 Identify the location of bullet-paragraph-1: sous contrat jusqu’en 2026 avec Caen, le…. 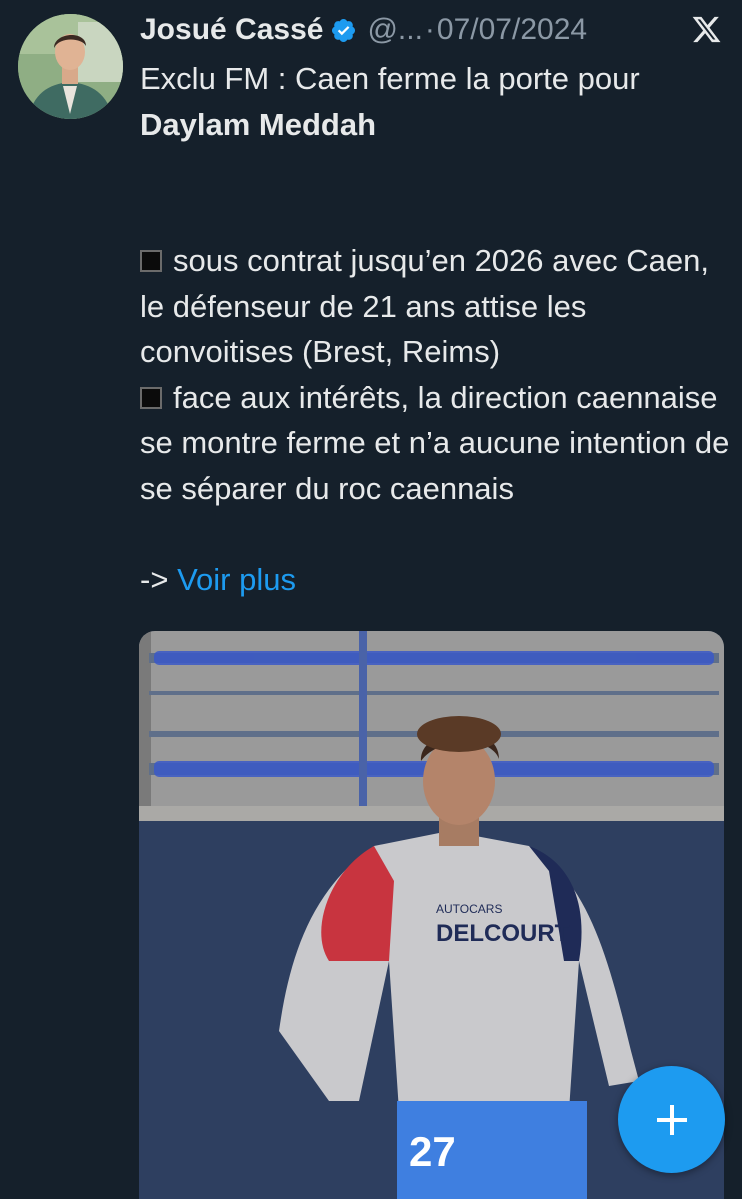
(435, 306).